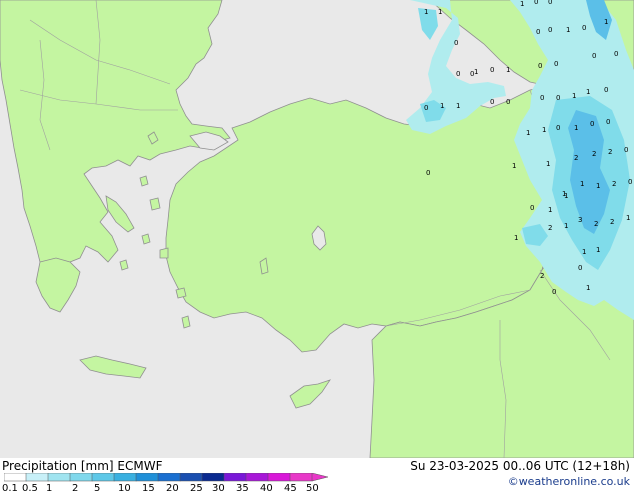 This screenshot has width=634, height=494. I want to click on colorbar-tick-label: 45, so click(290, 488).